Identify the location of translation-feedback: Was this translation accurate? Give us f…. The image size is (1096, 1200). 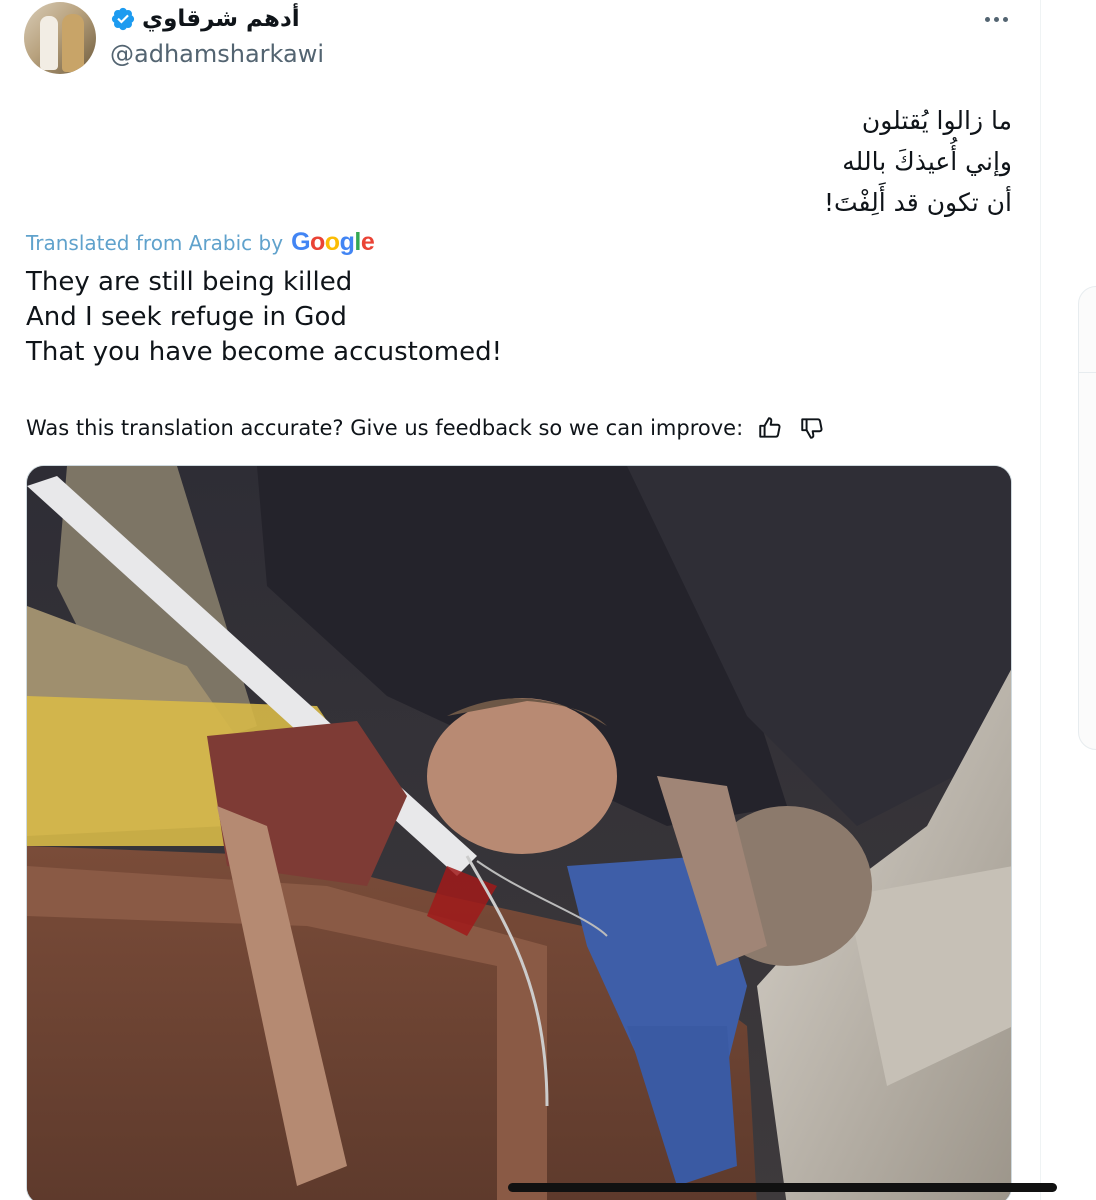
(426, 428).